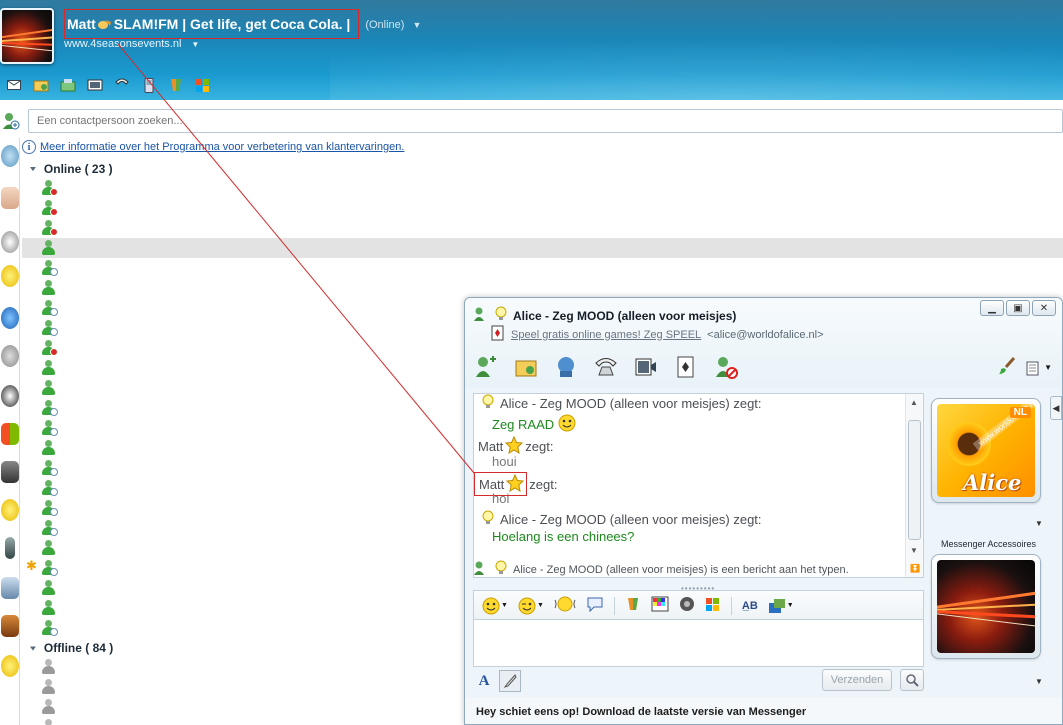 This screenshot has width=1063, height=725. Describe the element at coordinates (9, 276) in the screenshot. I see `rail-emoticon-icon` at that location.